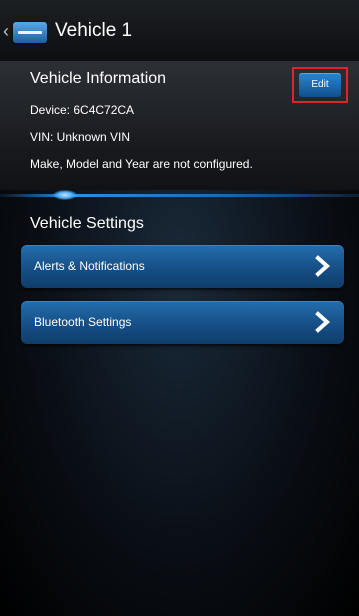  What do you see at coordinates (83, 322) in the screenshot?
I see `bluetooth-settings-label: Bluetooth Settings` at bounding box center [83, 322].